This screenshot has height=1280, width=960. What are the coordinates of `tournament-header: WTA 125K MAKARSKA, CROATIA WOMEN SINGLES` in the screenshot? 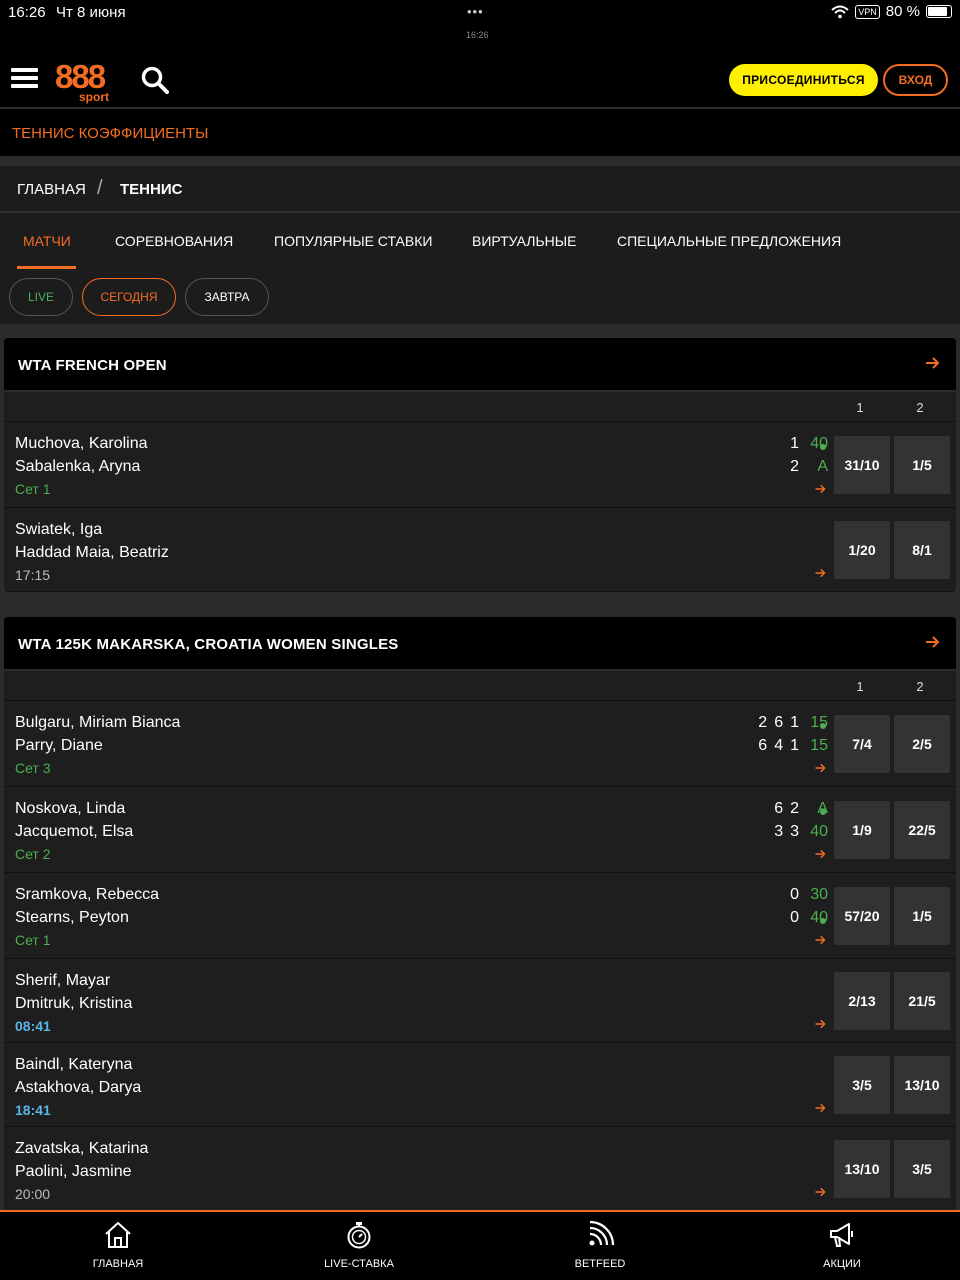 It's located at (480, 644).